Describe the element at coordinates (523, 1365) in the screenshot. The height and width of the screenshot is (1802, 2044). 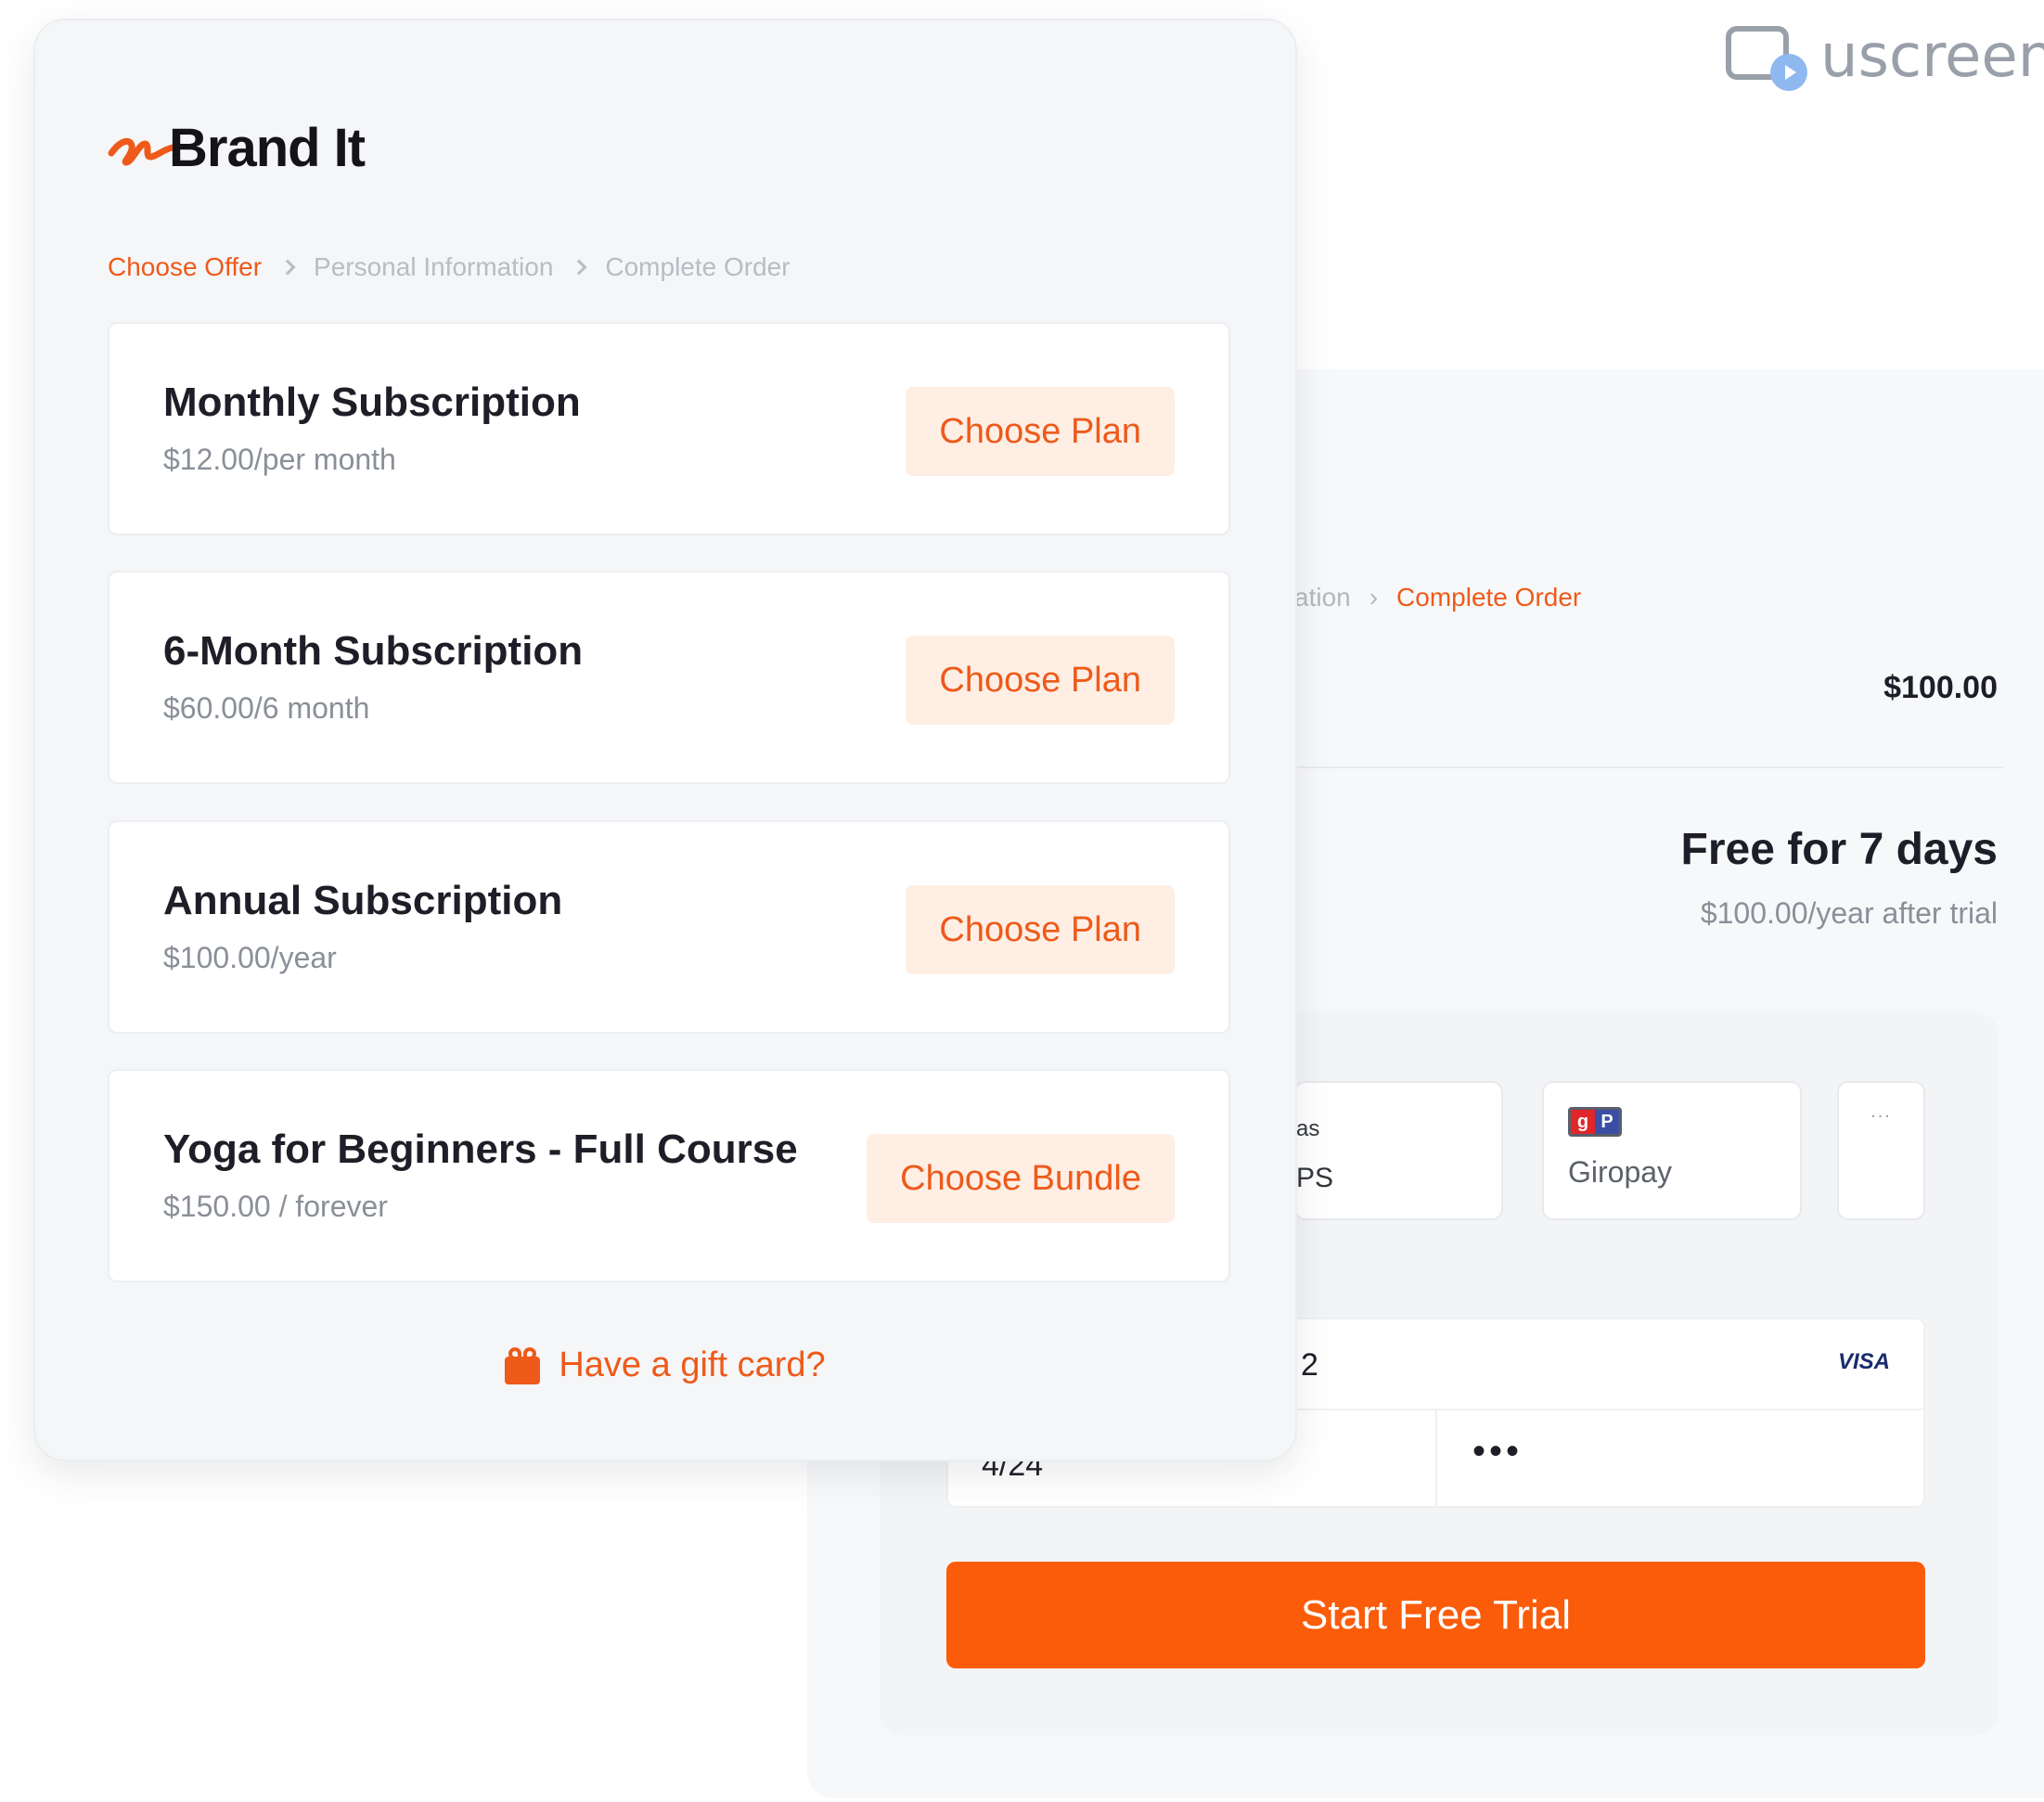
I see `gift-icon` at that location.